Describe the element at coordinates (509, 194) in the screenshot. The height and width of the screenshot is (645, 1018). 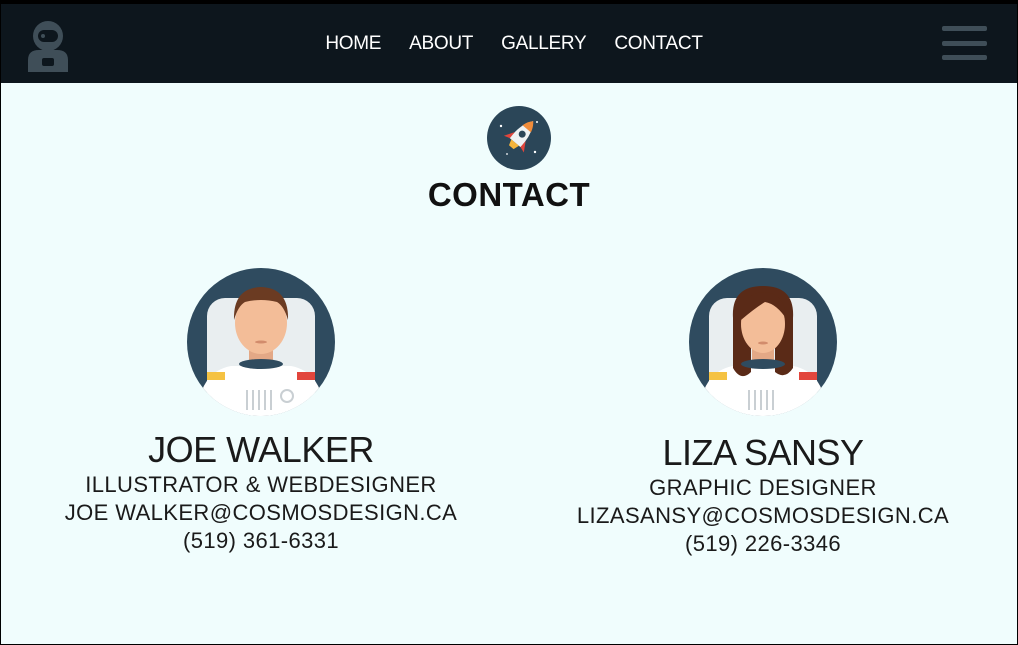
I see `page-title: CONTACT` at that location.